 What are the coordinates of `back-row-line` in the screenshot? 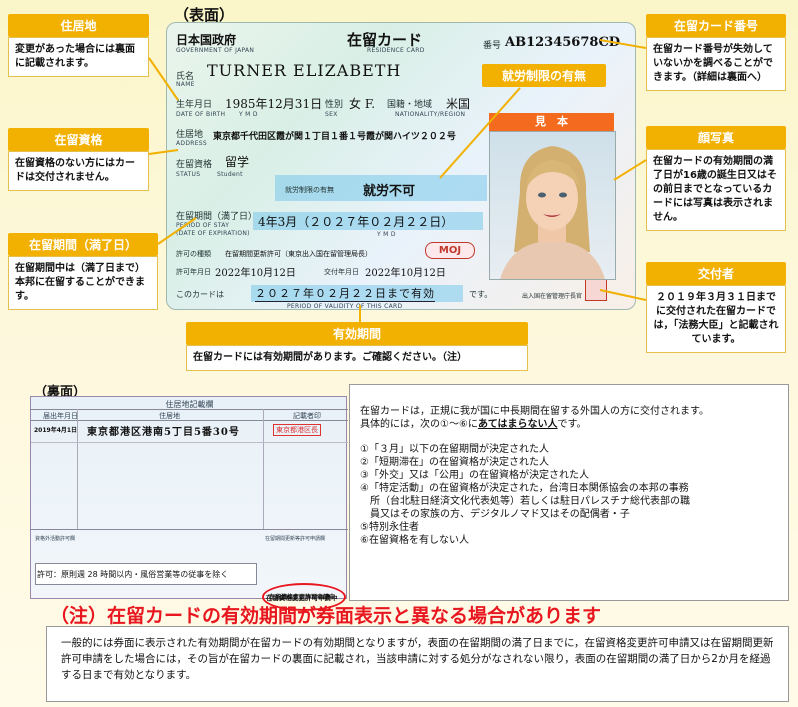 It's located at (189, 442).